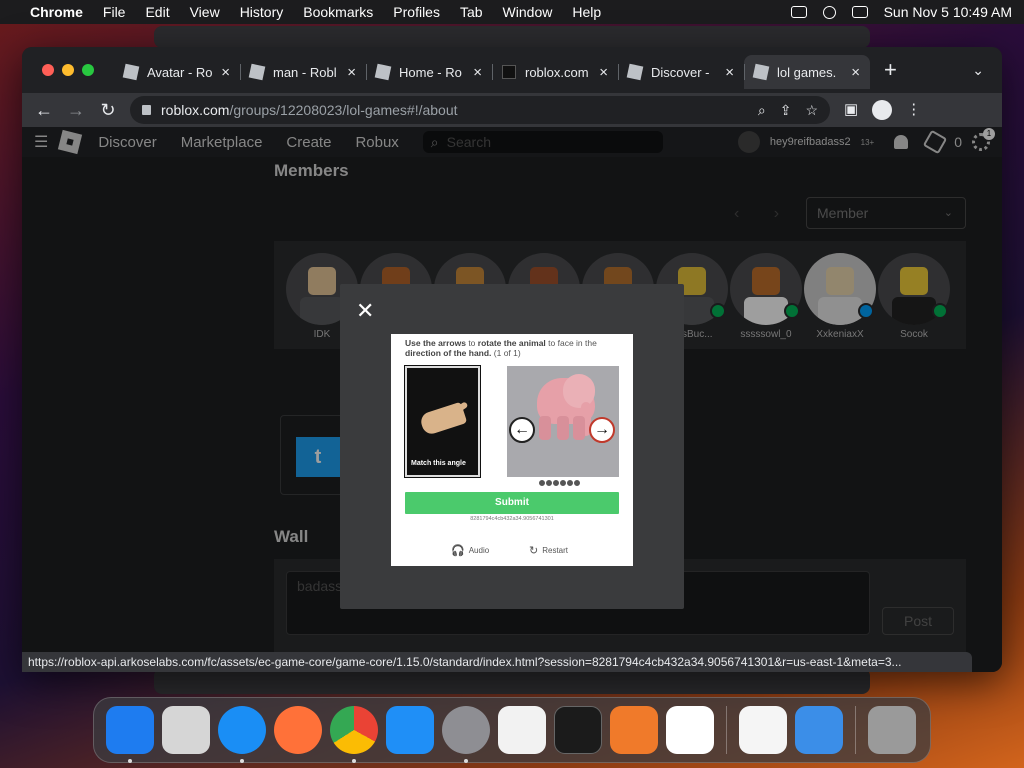 The width and height of the screenshot is (1024, 768). Describe the element at coordinates (416, 12) in the screenshot. I see `menu-profiles: Profiles` at that location.